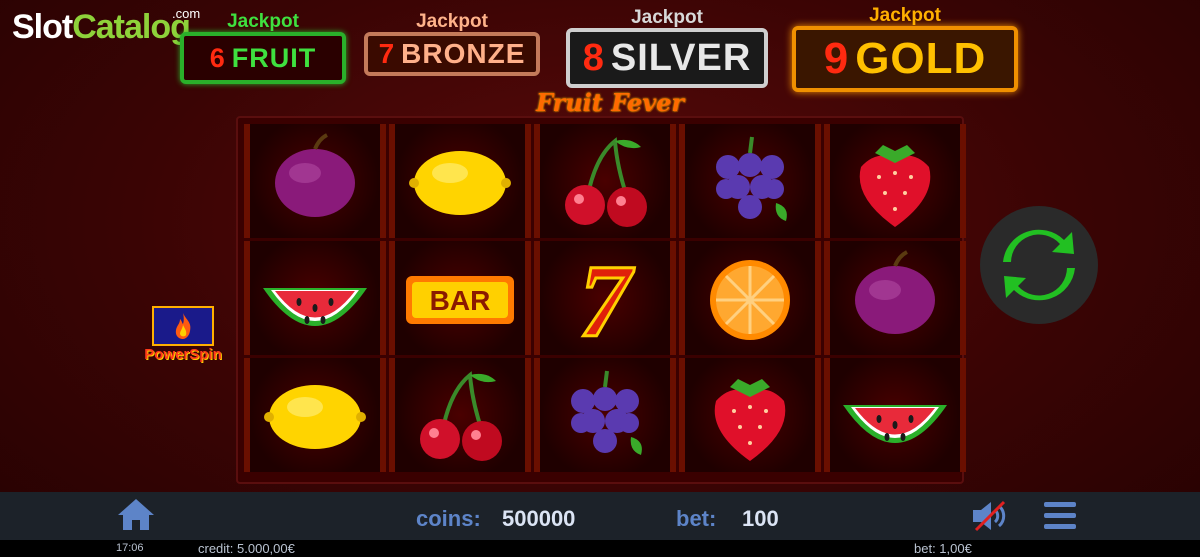 The height and width of the screenshot is (557, 1200). I want to click on jackpot-box: 7 BRONZE, so click(452, 54).